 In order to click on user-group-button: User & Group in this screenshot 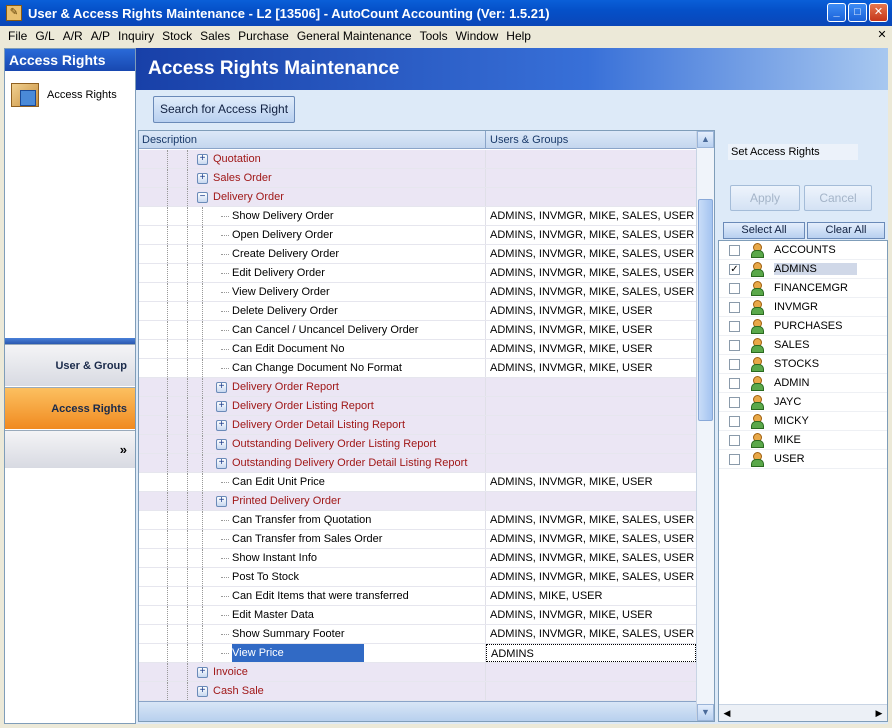, I will do `click(70, 365)`.